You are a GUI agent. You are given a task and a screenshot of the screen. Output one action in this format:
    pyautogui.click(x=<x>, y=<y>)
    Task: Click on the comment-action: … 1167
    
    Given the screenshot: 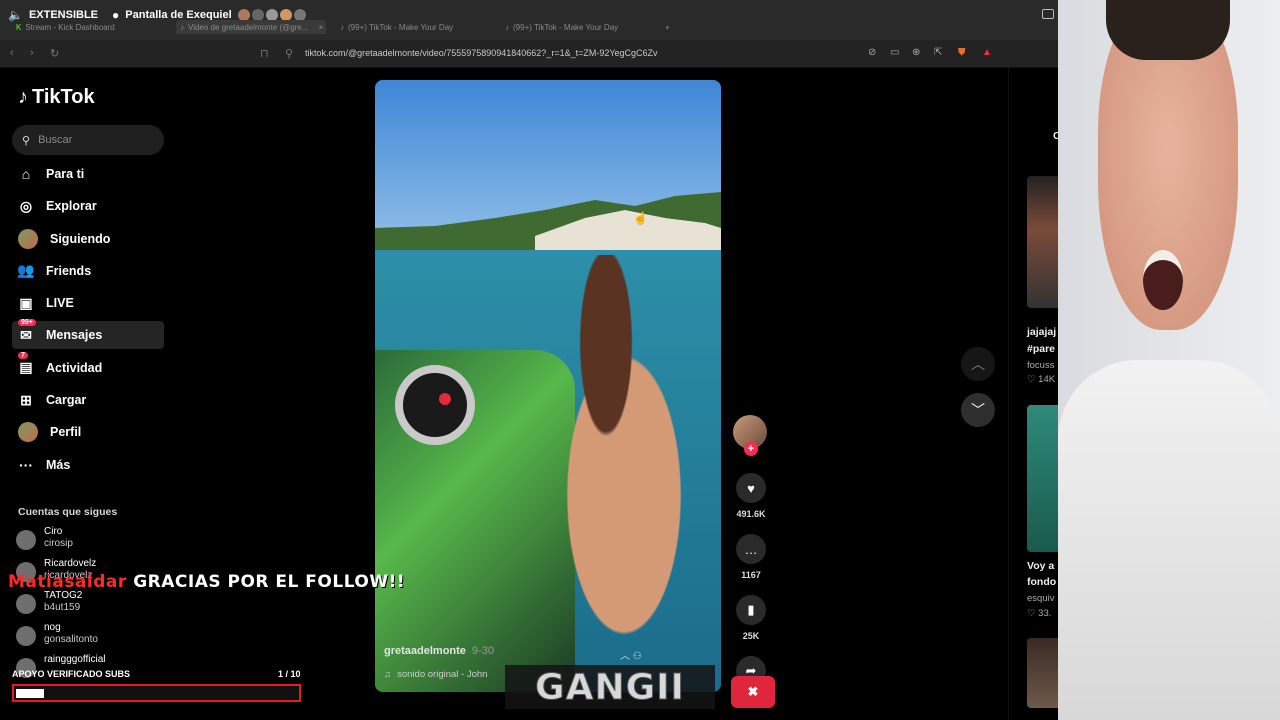 What is the action you would take?
    pyautogui.click(x=751, y=557)
    